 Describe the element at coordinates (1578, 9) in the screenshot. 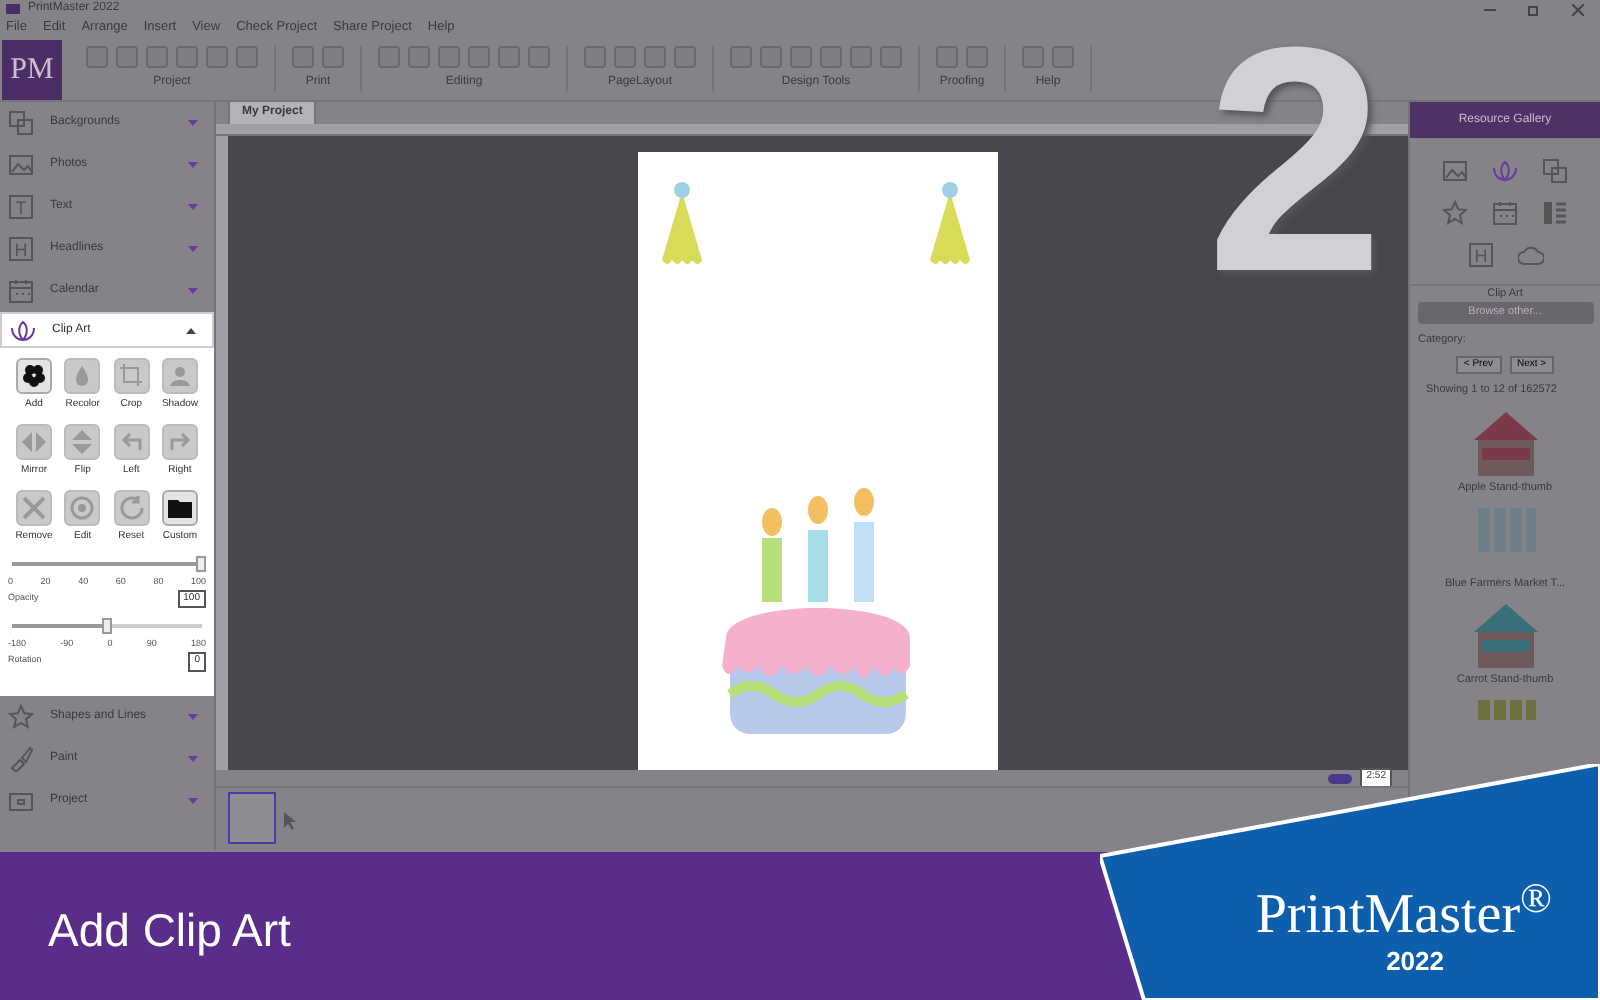

I see `close-icon` at that location.